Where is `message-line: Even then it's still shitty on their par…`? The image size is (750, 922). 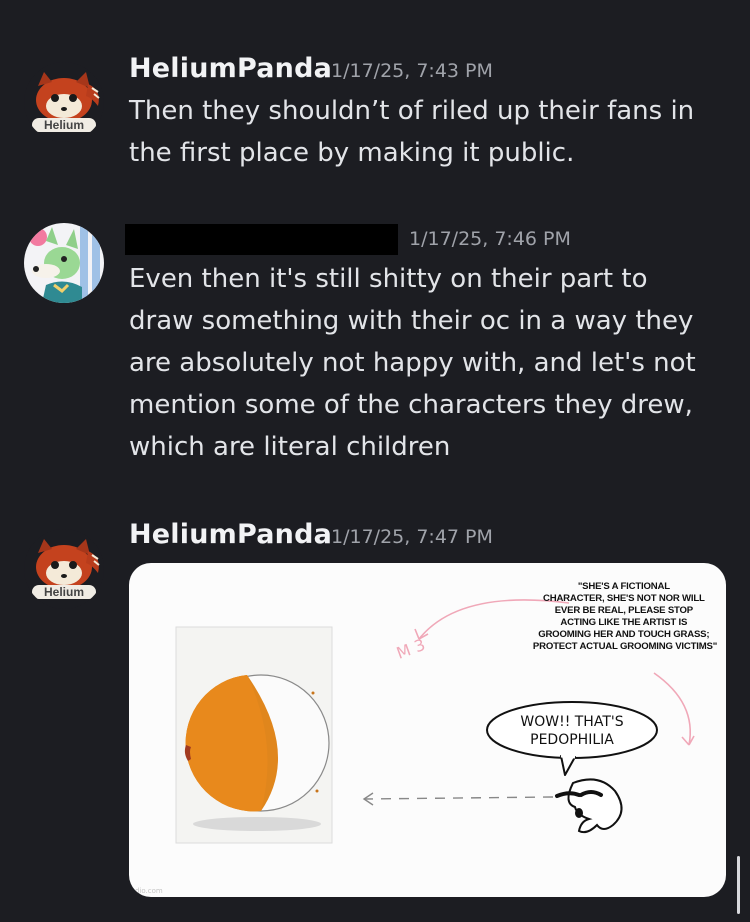 message-line: Even then it's still shitty on their par… is located at coordinates (388, 279).